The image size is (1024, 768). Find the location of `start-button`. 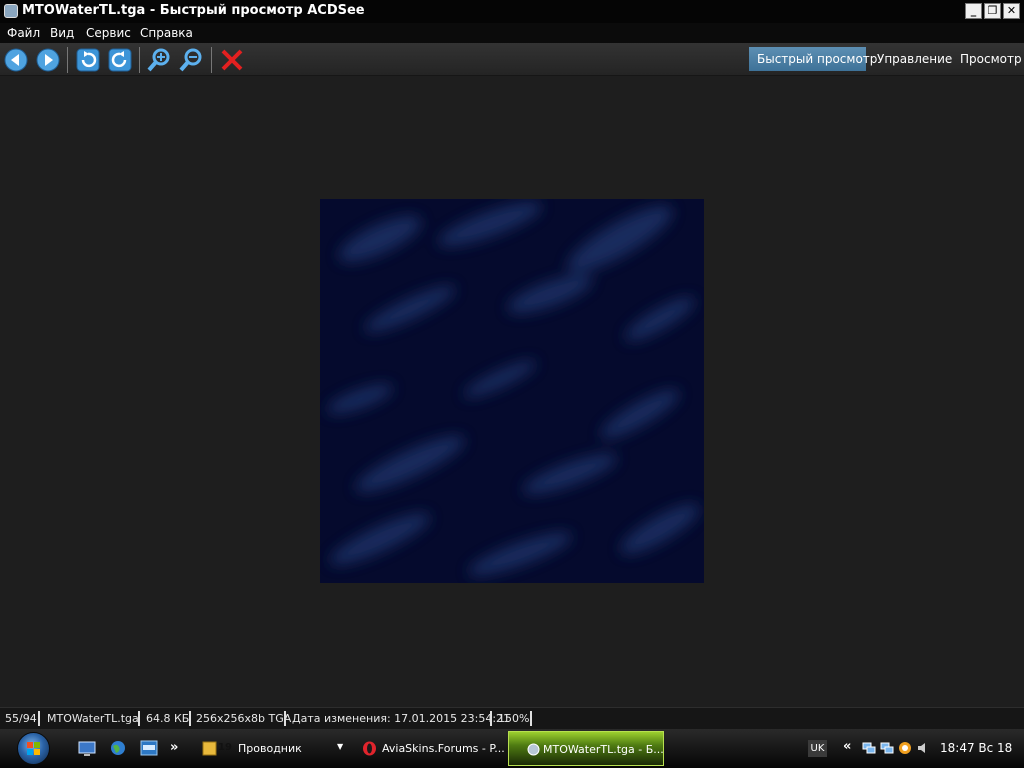

start-button is located at coordinates (33, 748).